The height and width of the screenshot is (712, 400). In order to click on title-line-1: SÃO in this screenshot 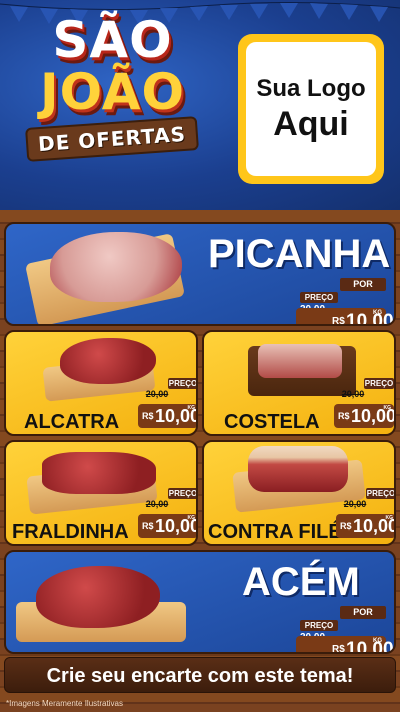, I will do `click(112, 40)`.